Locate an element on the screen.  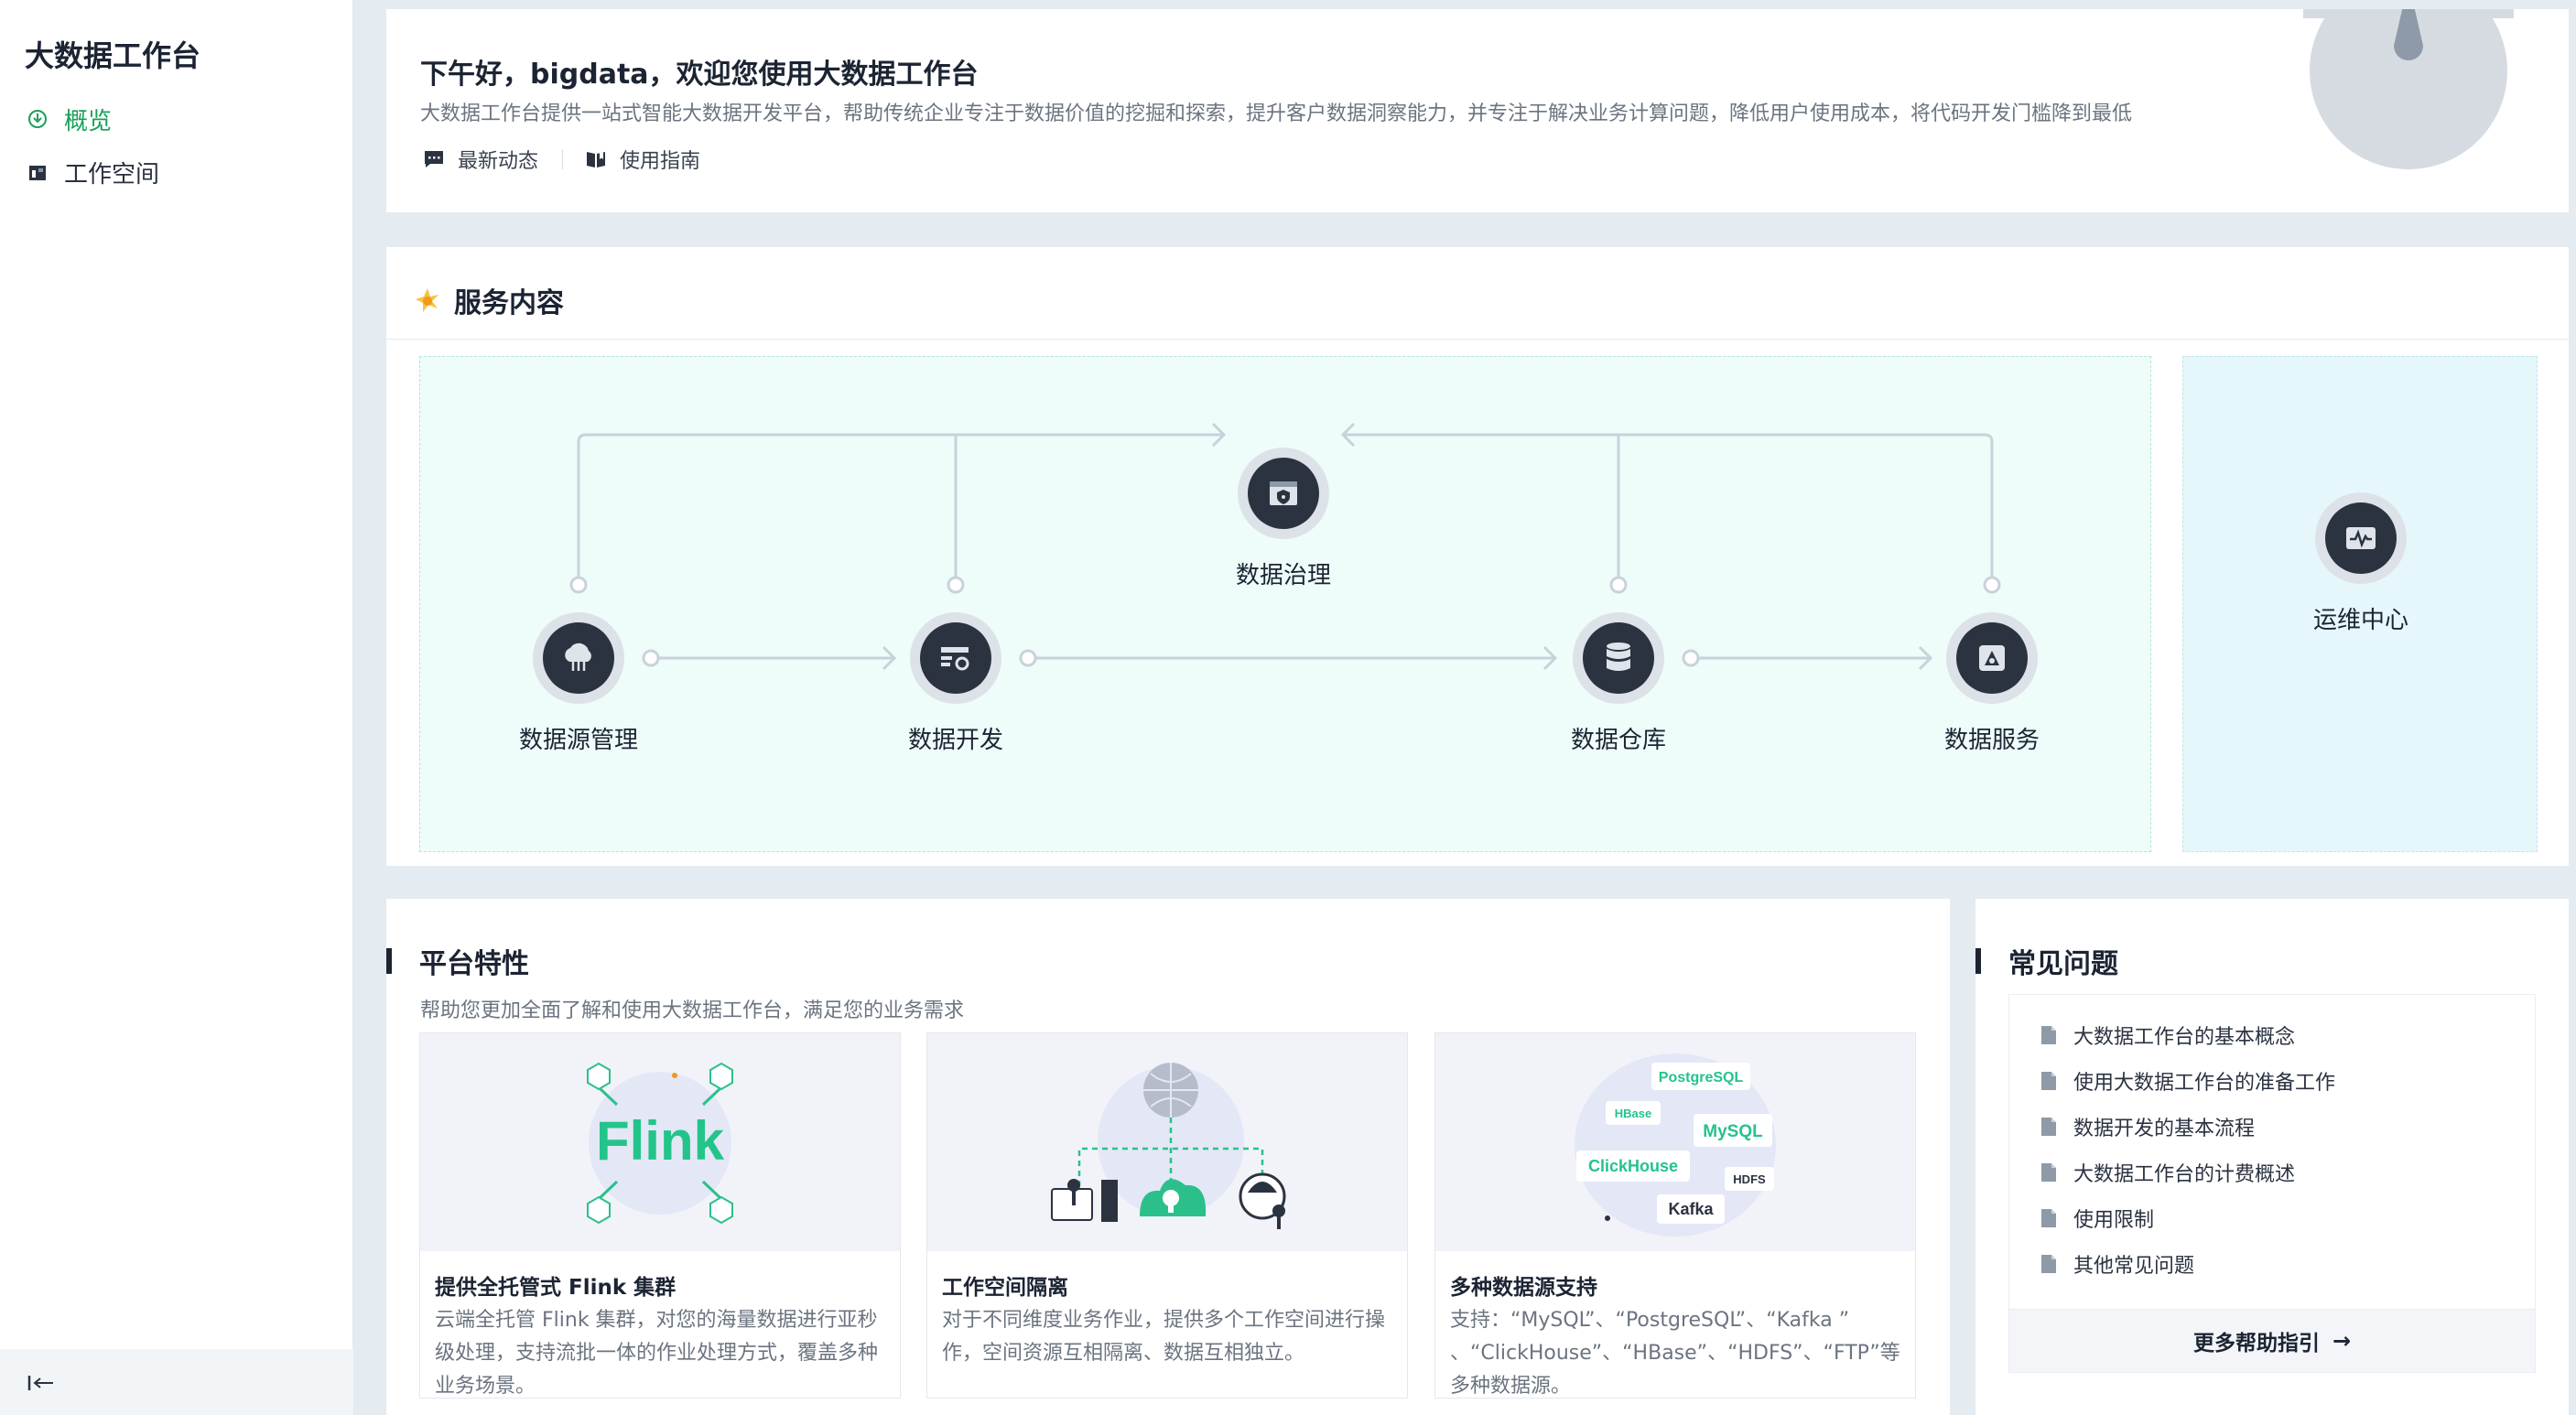
more-help-button: 更多帮助指引 → is located at coordinates (2272, 1341).